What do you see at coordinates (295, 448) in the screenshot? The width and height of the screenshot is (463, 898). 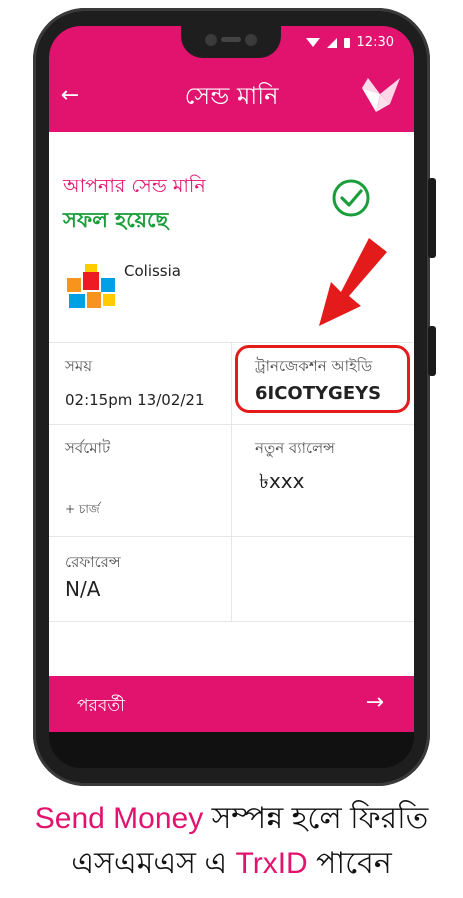 I see `new-balance-label: নতুন ব্যালেন্স` at bounding box center [295, 448].